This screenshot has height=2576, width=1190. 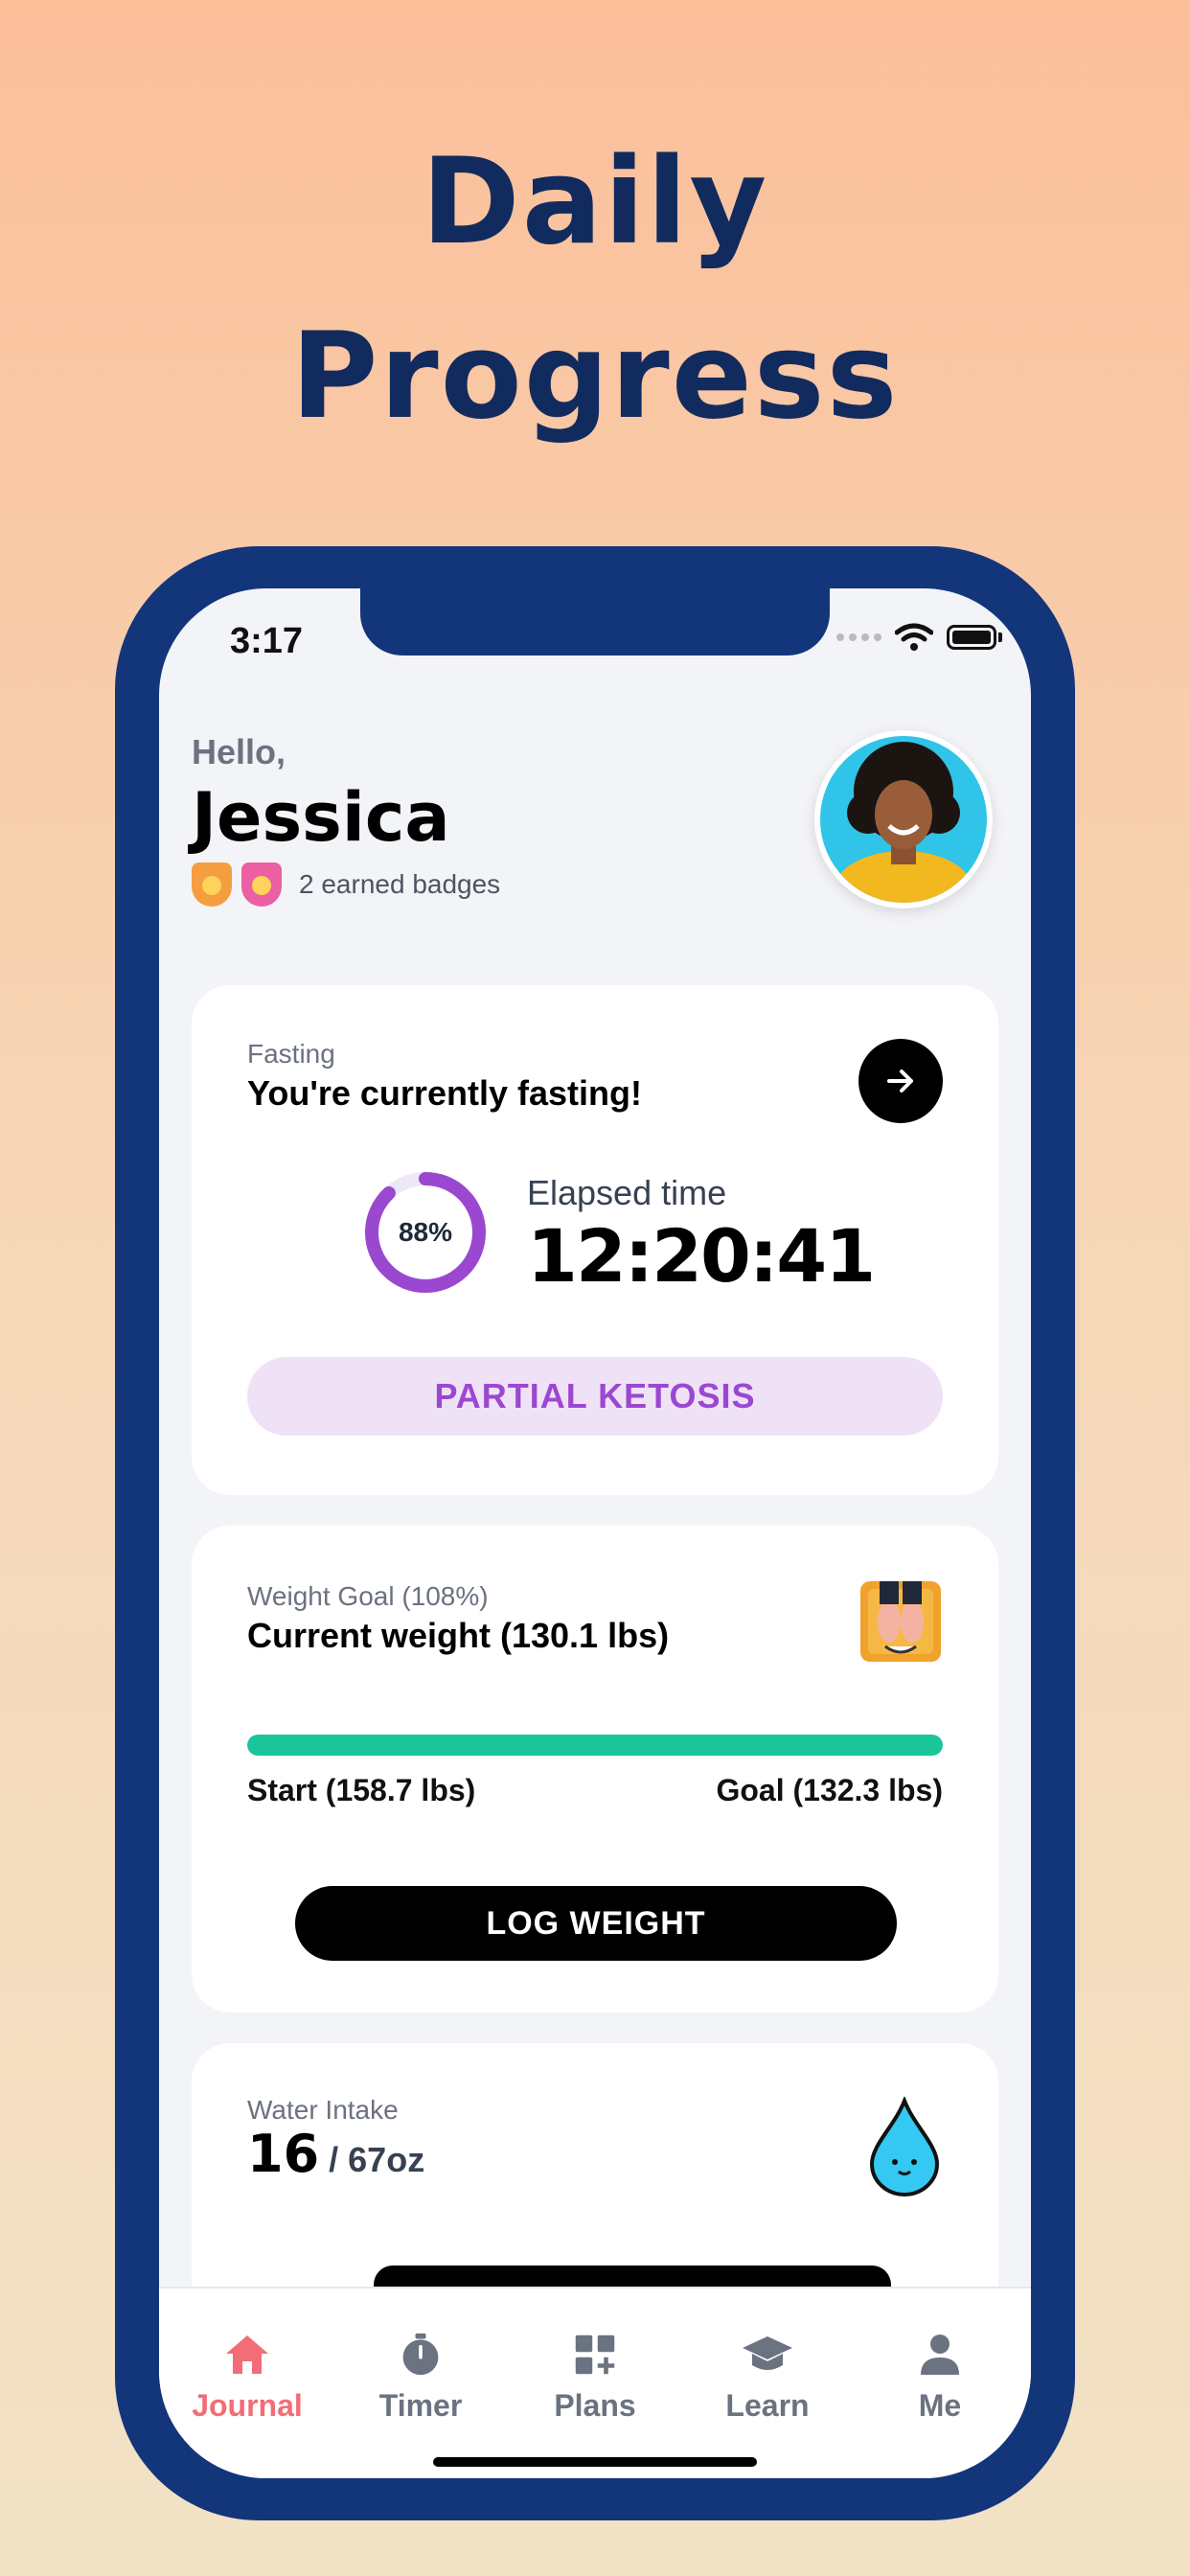 What do you see at coordinates (767, 2353) in the screenshot?
I see `graduation-cap-icon` at bounding box center [767, 2353].